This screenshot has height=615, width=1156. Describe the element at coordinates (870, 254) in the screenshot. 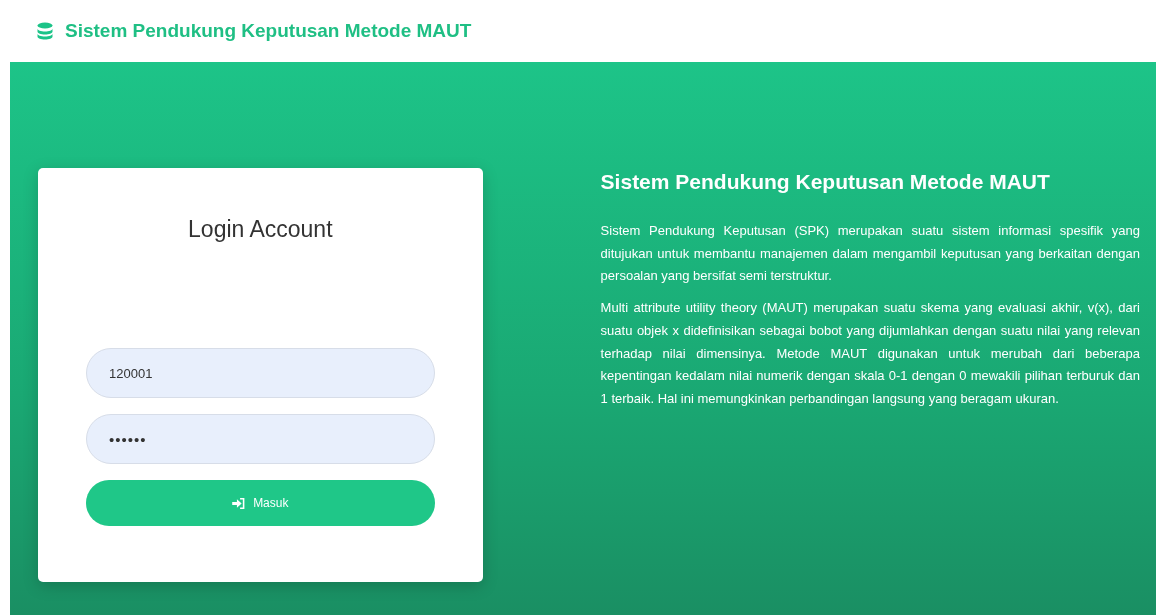

I see `description-paragraph: Sistem Pendukung Keputusan (SPK) merupakan suatu sistem informasi spesifik yang ditujukan untuk membantu manajemen dalam mengambil keputusan yang berkaitan dengan persoalan yang bersifat semi terstruktur.` at that location.